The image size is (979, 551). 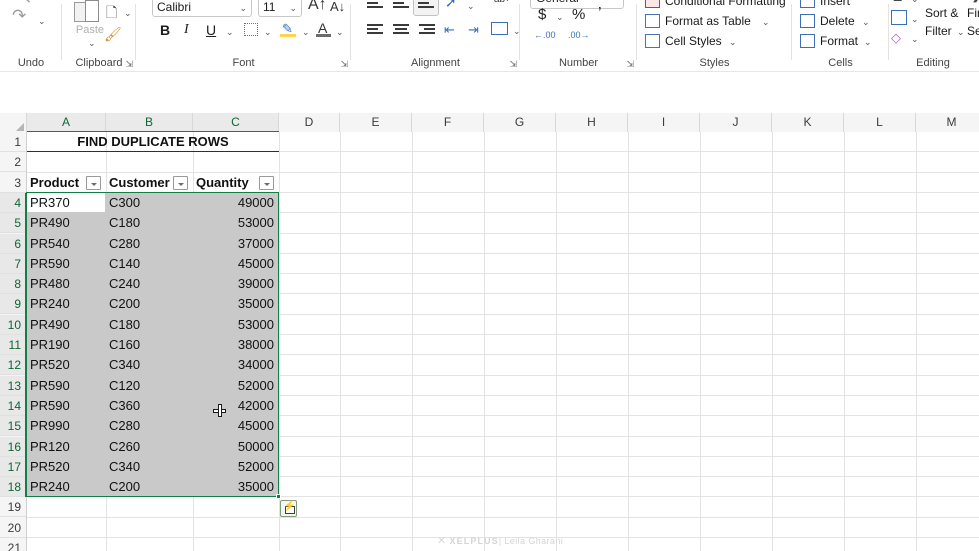 What do you see at coordinates (837, 21) in the screenshot?
I see `delete-button: Delete` at bounding box center [837, 21].